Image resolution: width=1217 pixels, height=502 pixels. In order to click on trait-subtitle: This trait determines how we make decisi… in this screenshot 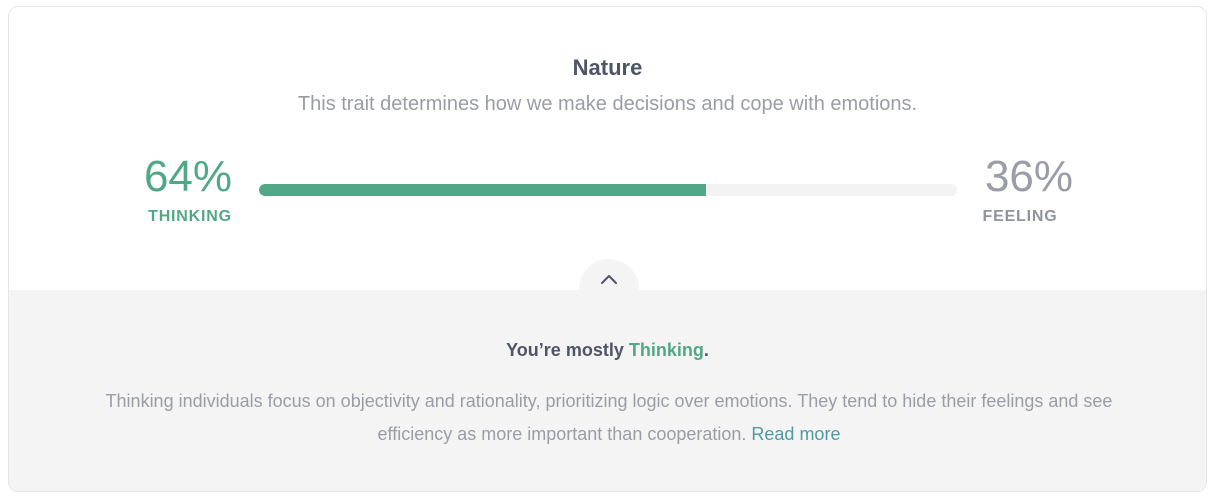, I will do `click(607, 104)`.